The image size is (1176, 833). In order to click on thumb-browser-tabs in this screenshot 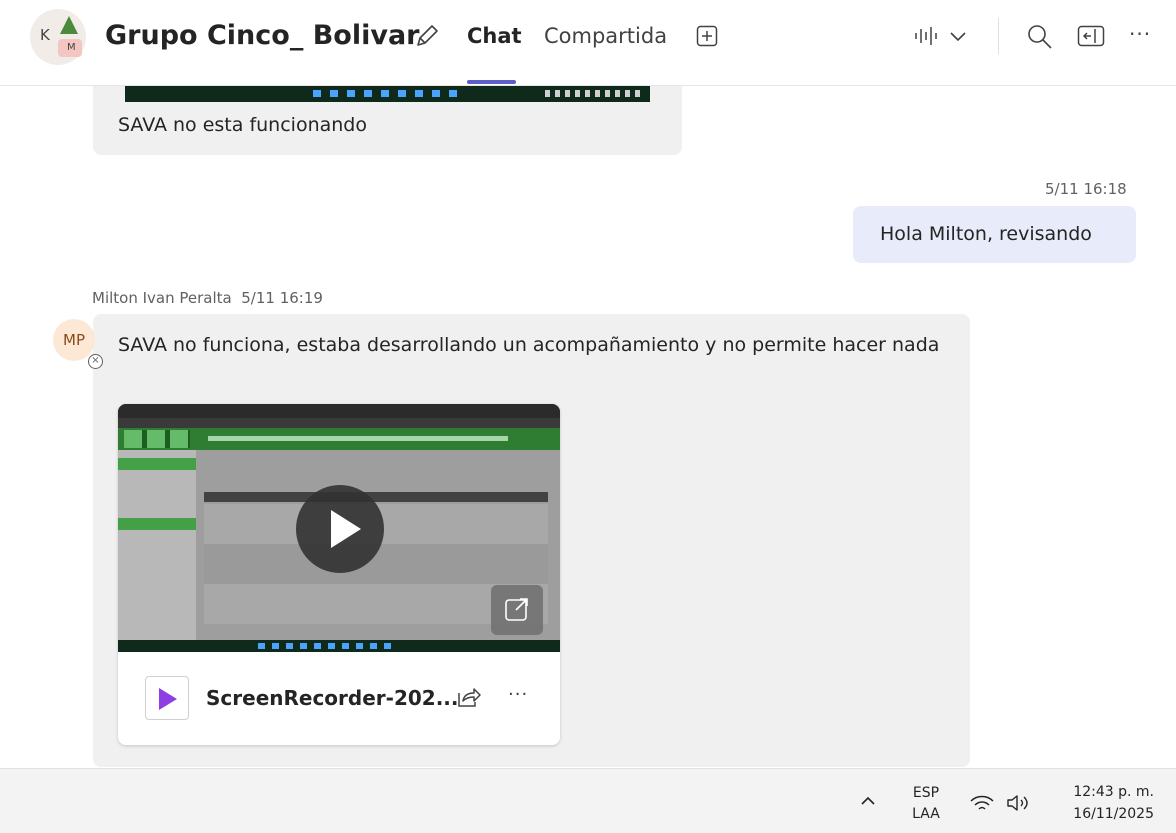, I will do `click(339, 411)`.